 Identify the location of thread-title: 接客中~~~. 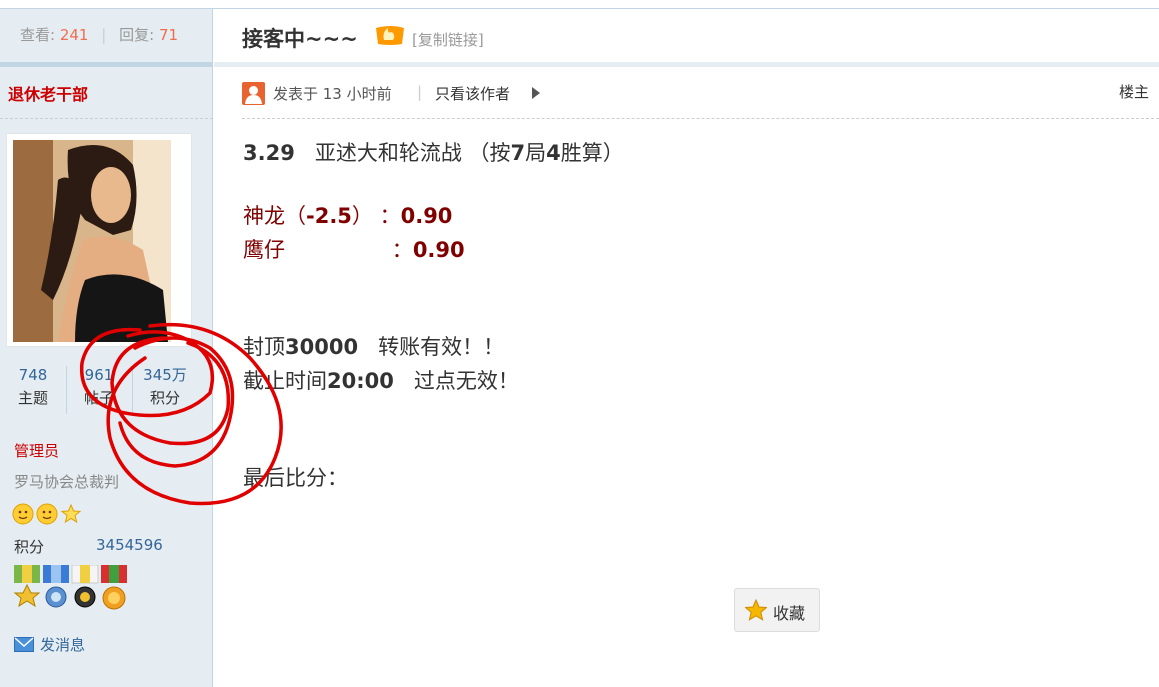
(300, 39).